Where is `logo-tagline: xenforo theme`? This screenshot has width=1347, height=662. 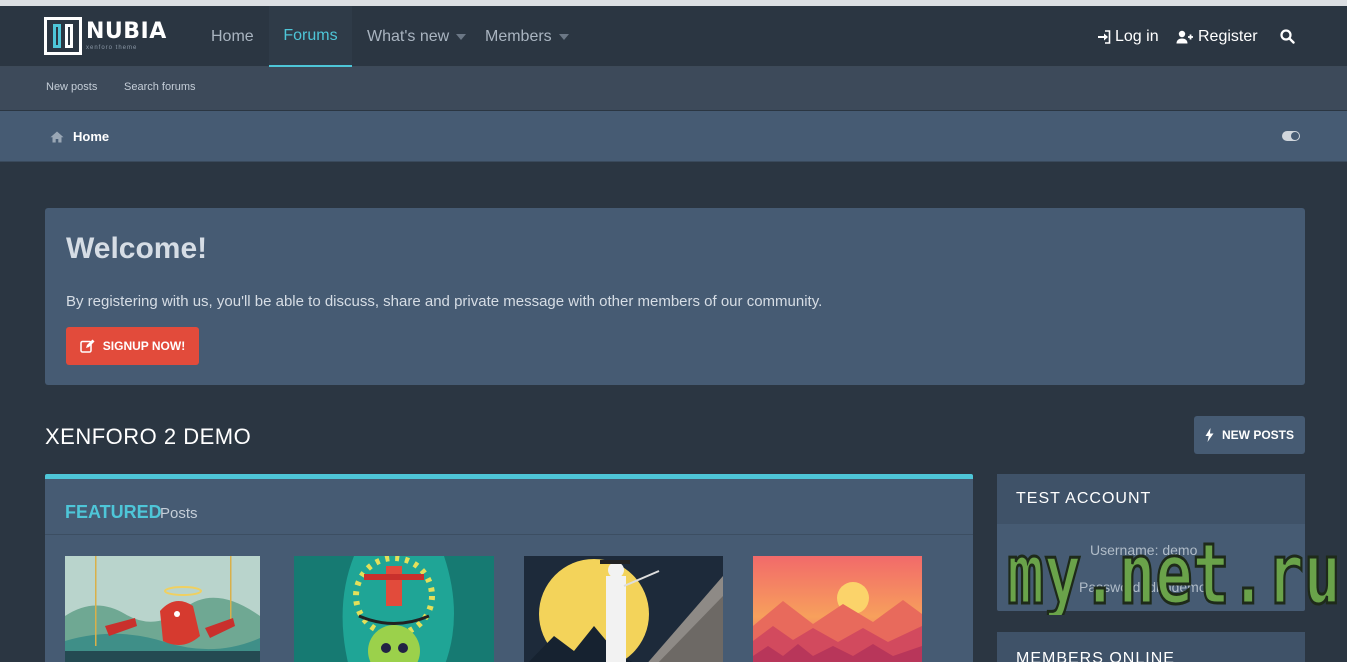 logo-tagline: xenforo theme is located at coordinates (112, 48).